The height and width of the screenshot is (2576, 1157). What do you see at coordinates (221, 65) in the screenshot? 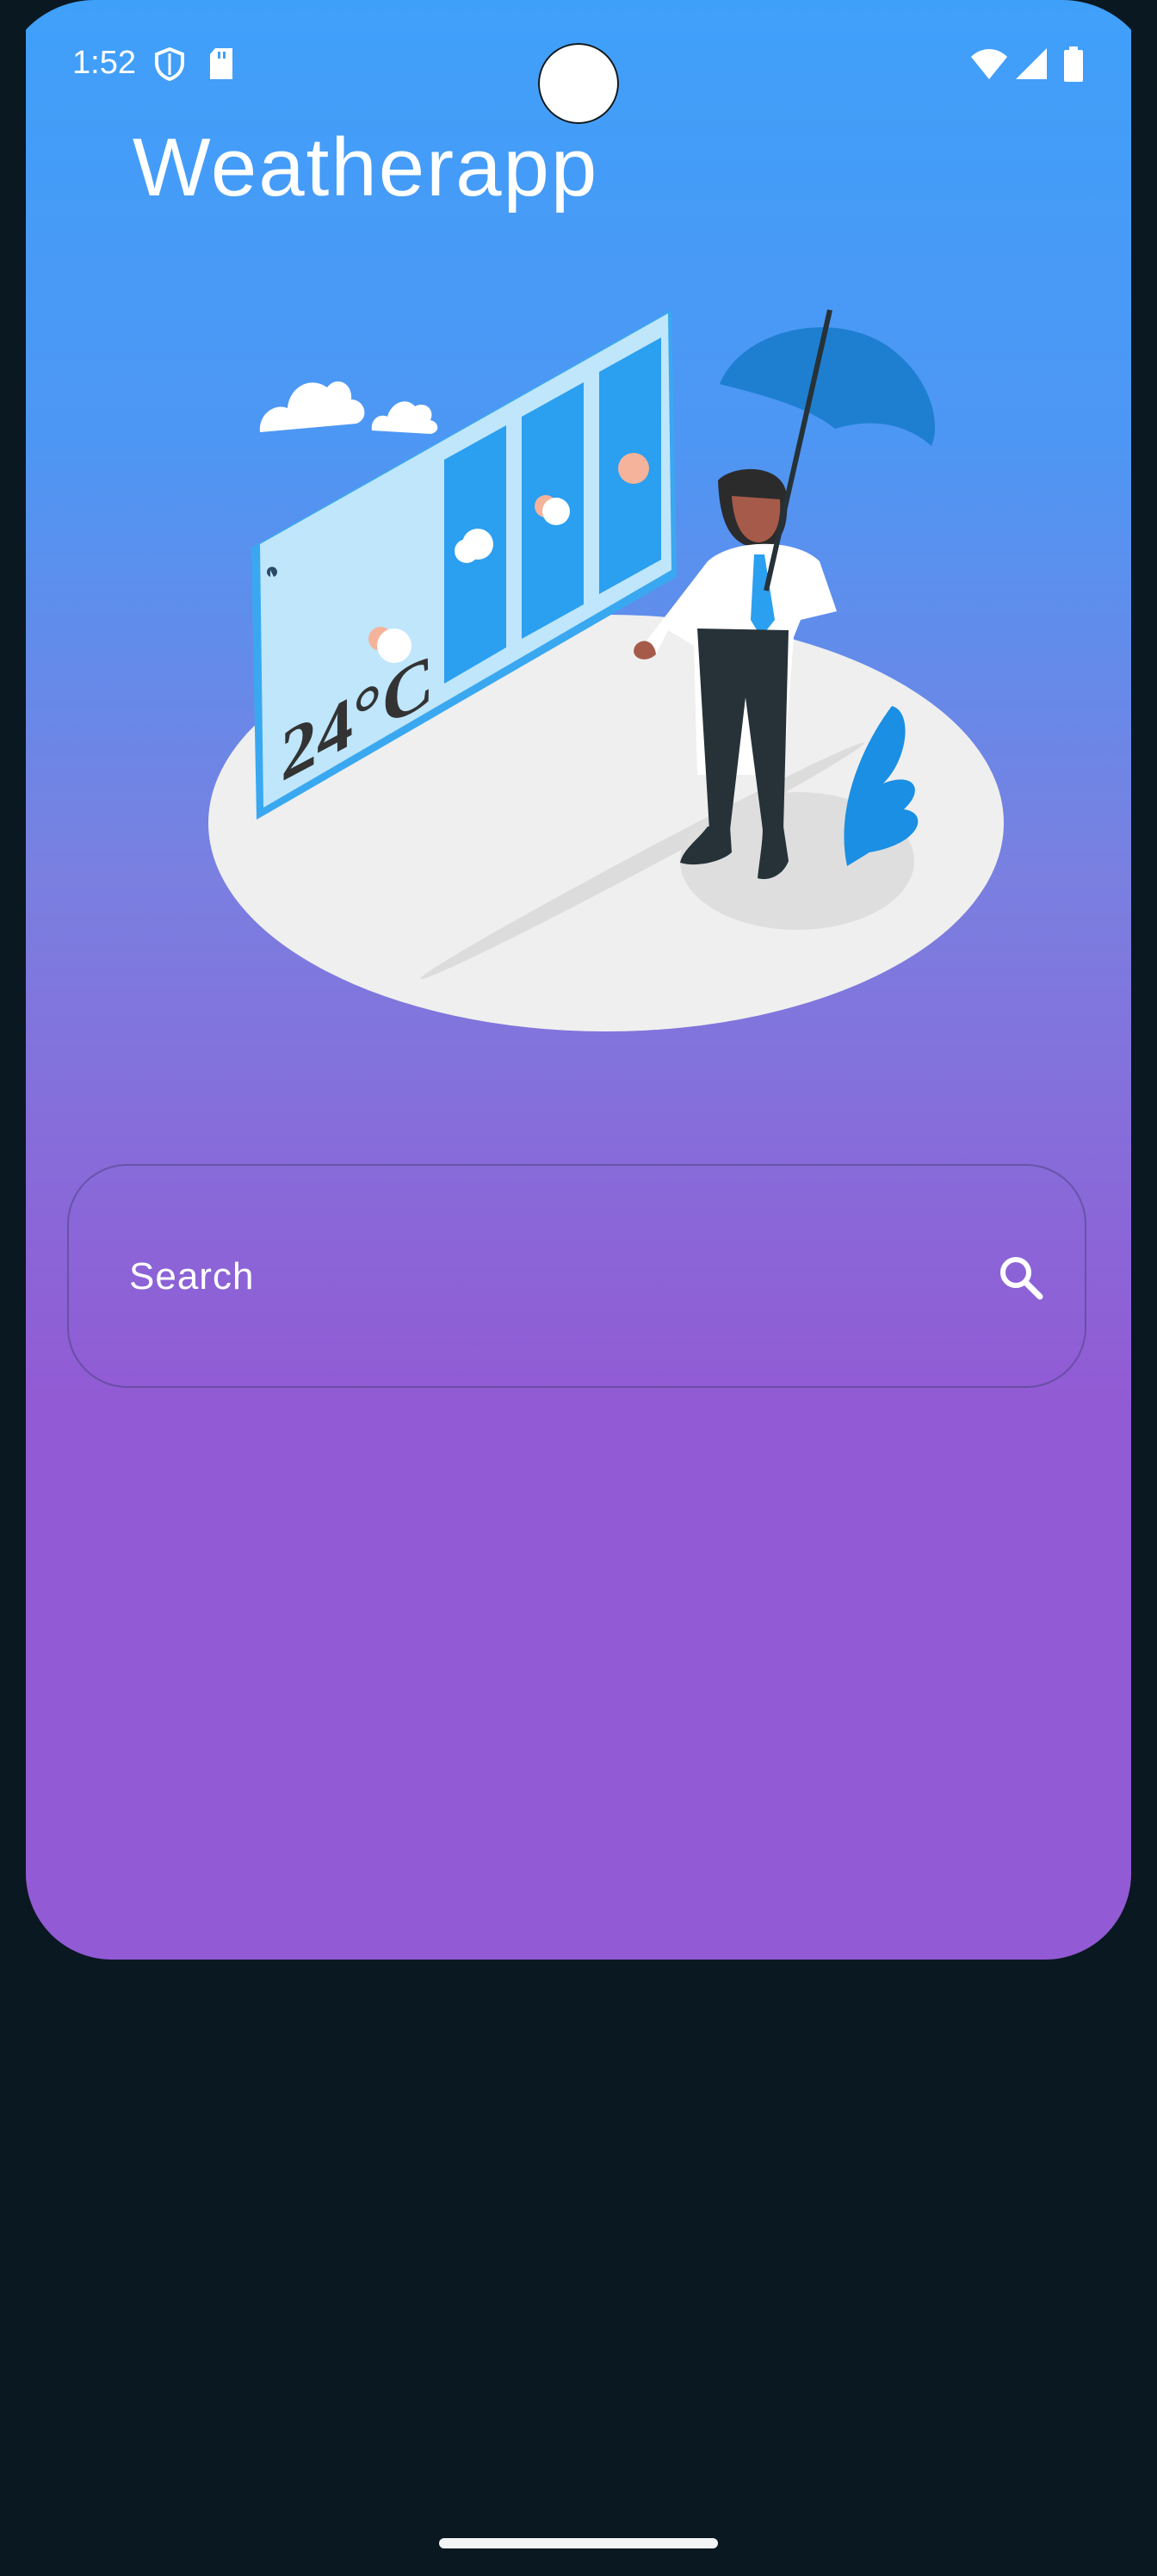
I see `sd-card-icon` at bounding box center [221, 65].